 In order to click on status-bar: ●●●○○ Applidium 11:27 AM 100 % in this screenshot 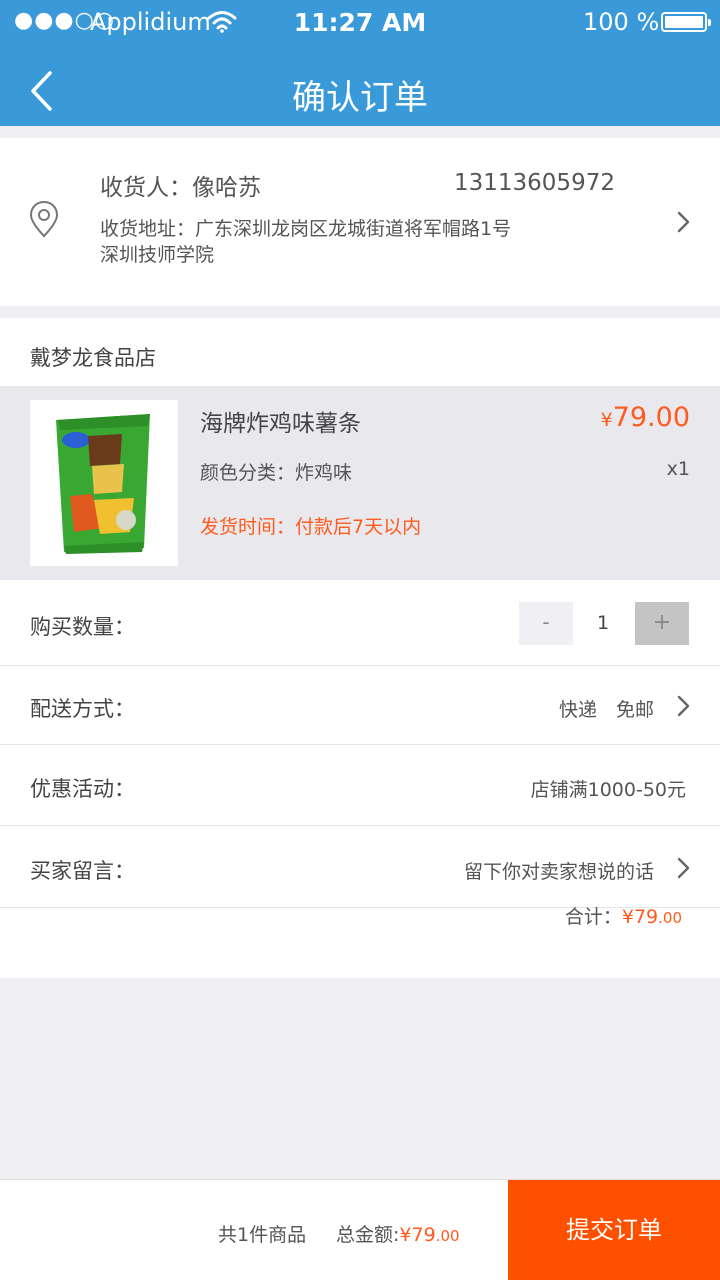, I will do `click(360, 22)`.